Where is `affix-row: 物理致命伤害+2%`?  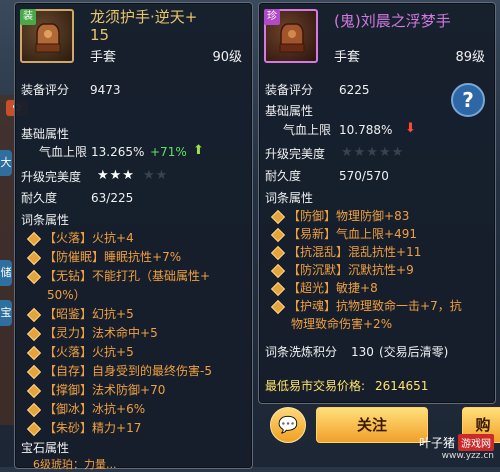
affix-row: 物理致命伤害+2% is located at coordinates (341, 324).